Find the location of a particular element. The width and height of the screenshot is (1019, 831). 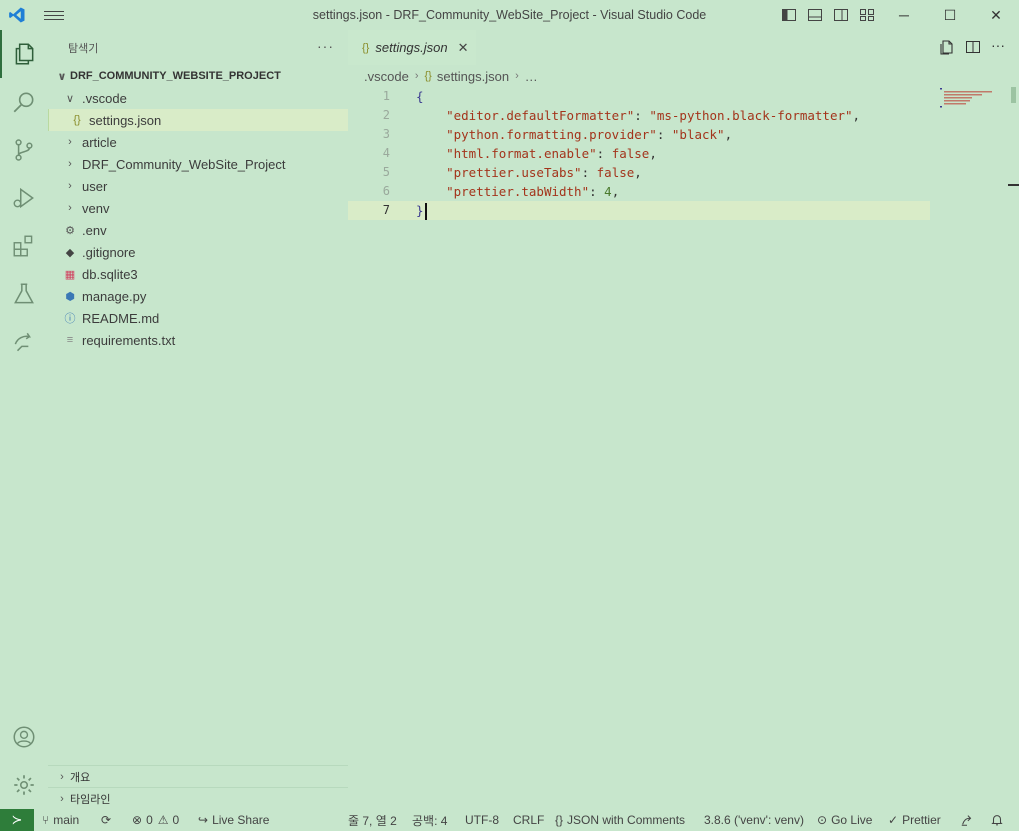

file-tree-item: {} settings.json is located at coordinates (198, 120).